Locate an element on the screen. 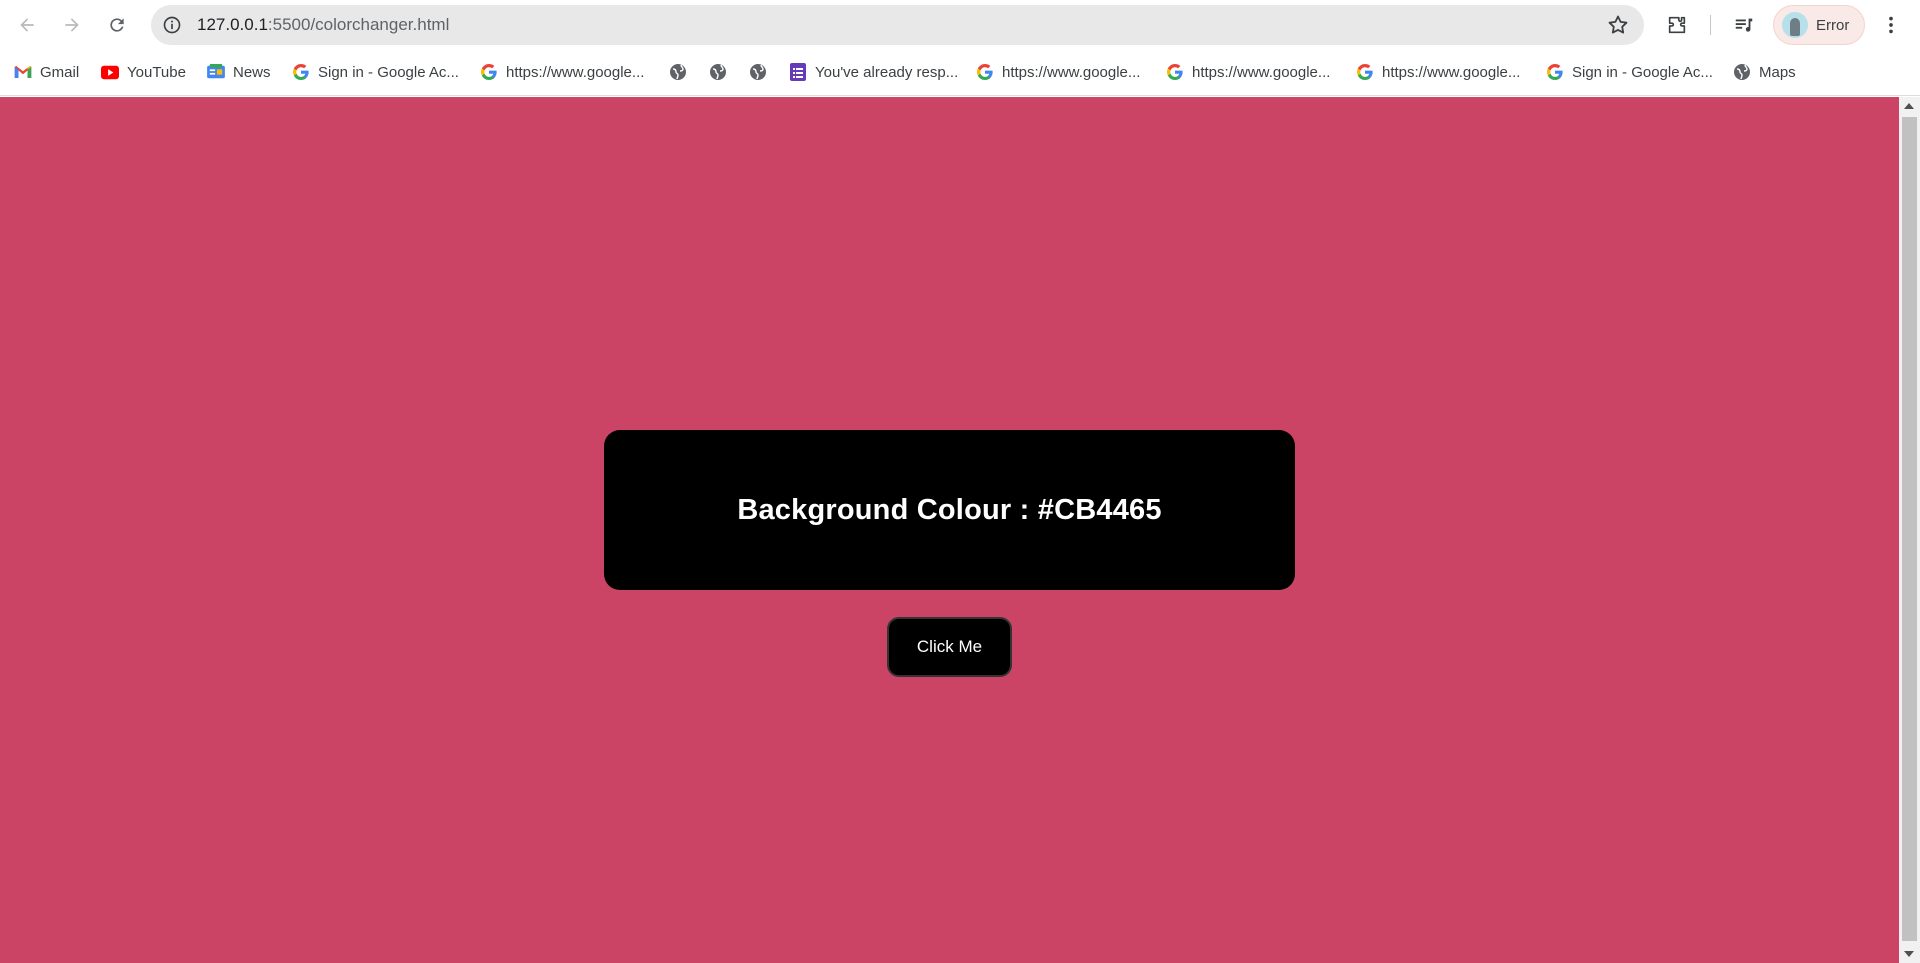 The width and height of the screenshot is (1920, 963). color-display-box: Background Colour : #CB4465 is located at coordinates (949, 510).